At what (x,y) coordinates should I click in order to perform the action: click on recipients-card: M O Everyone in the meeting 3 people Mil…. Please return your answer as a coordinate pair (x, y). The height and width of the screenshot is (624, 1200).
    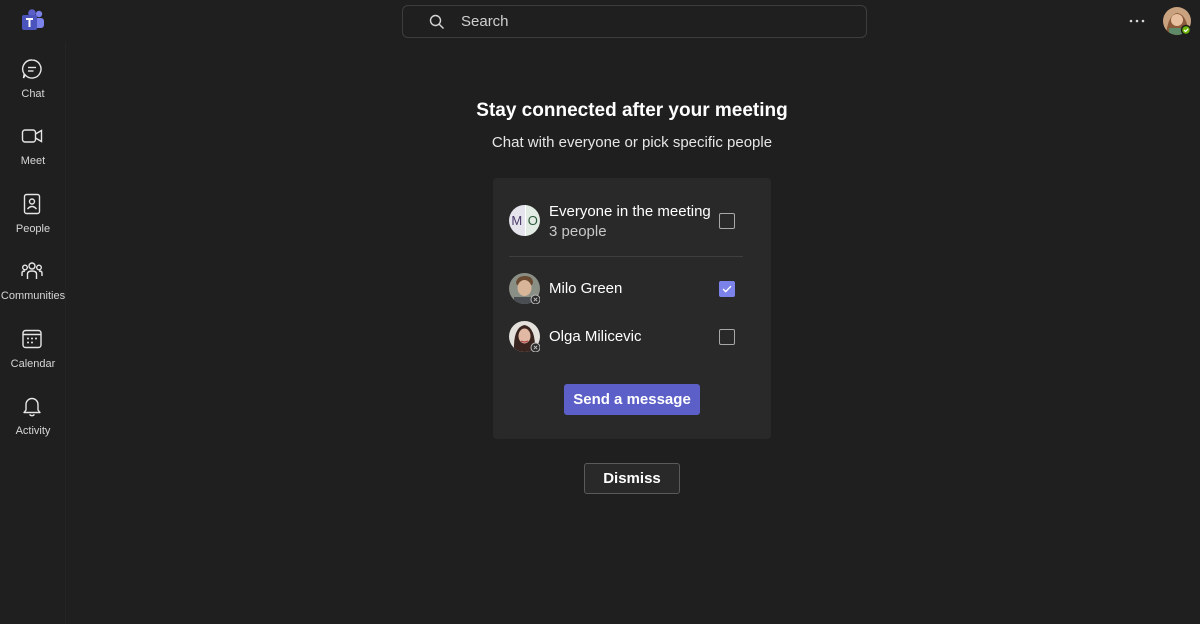
    Looking at the image, I should click on (632, 308).